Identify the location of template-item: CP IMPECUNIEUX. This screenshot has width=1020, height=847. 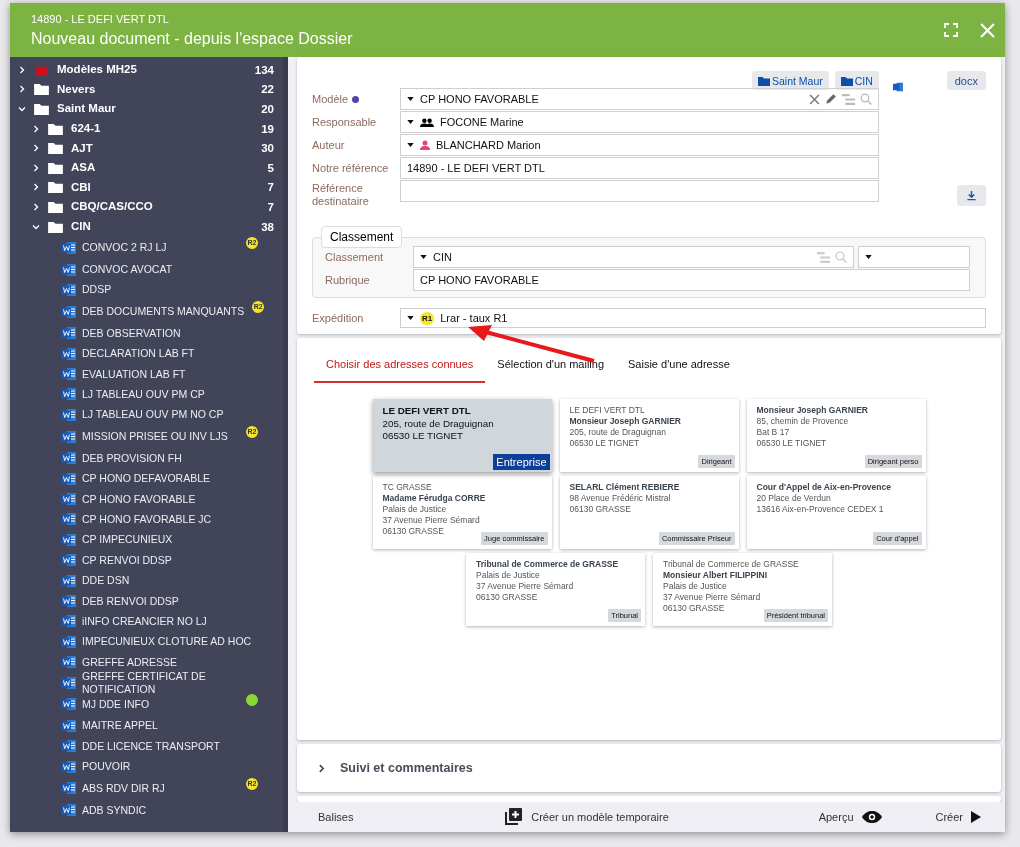
(146, 540).